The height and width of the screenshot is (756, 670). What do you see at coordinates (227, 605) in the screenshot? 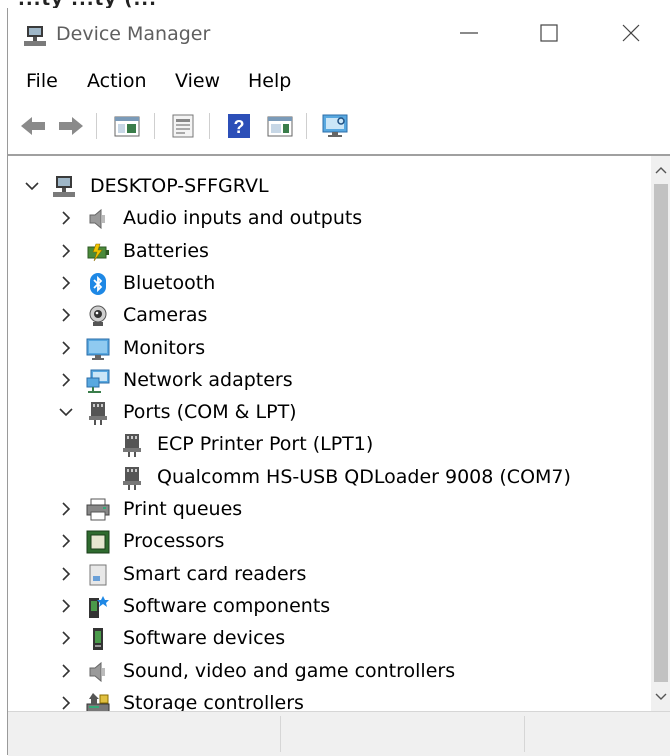
I see `tree-item-label: Software components` at bounding box center [227, 605].